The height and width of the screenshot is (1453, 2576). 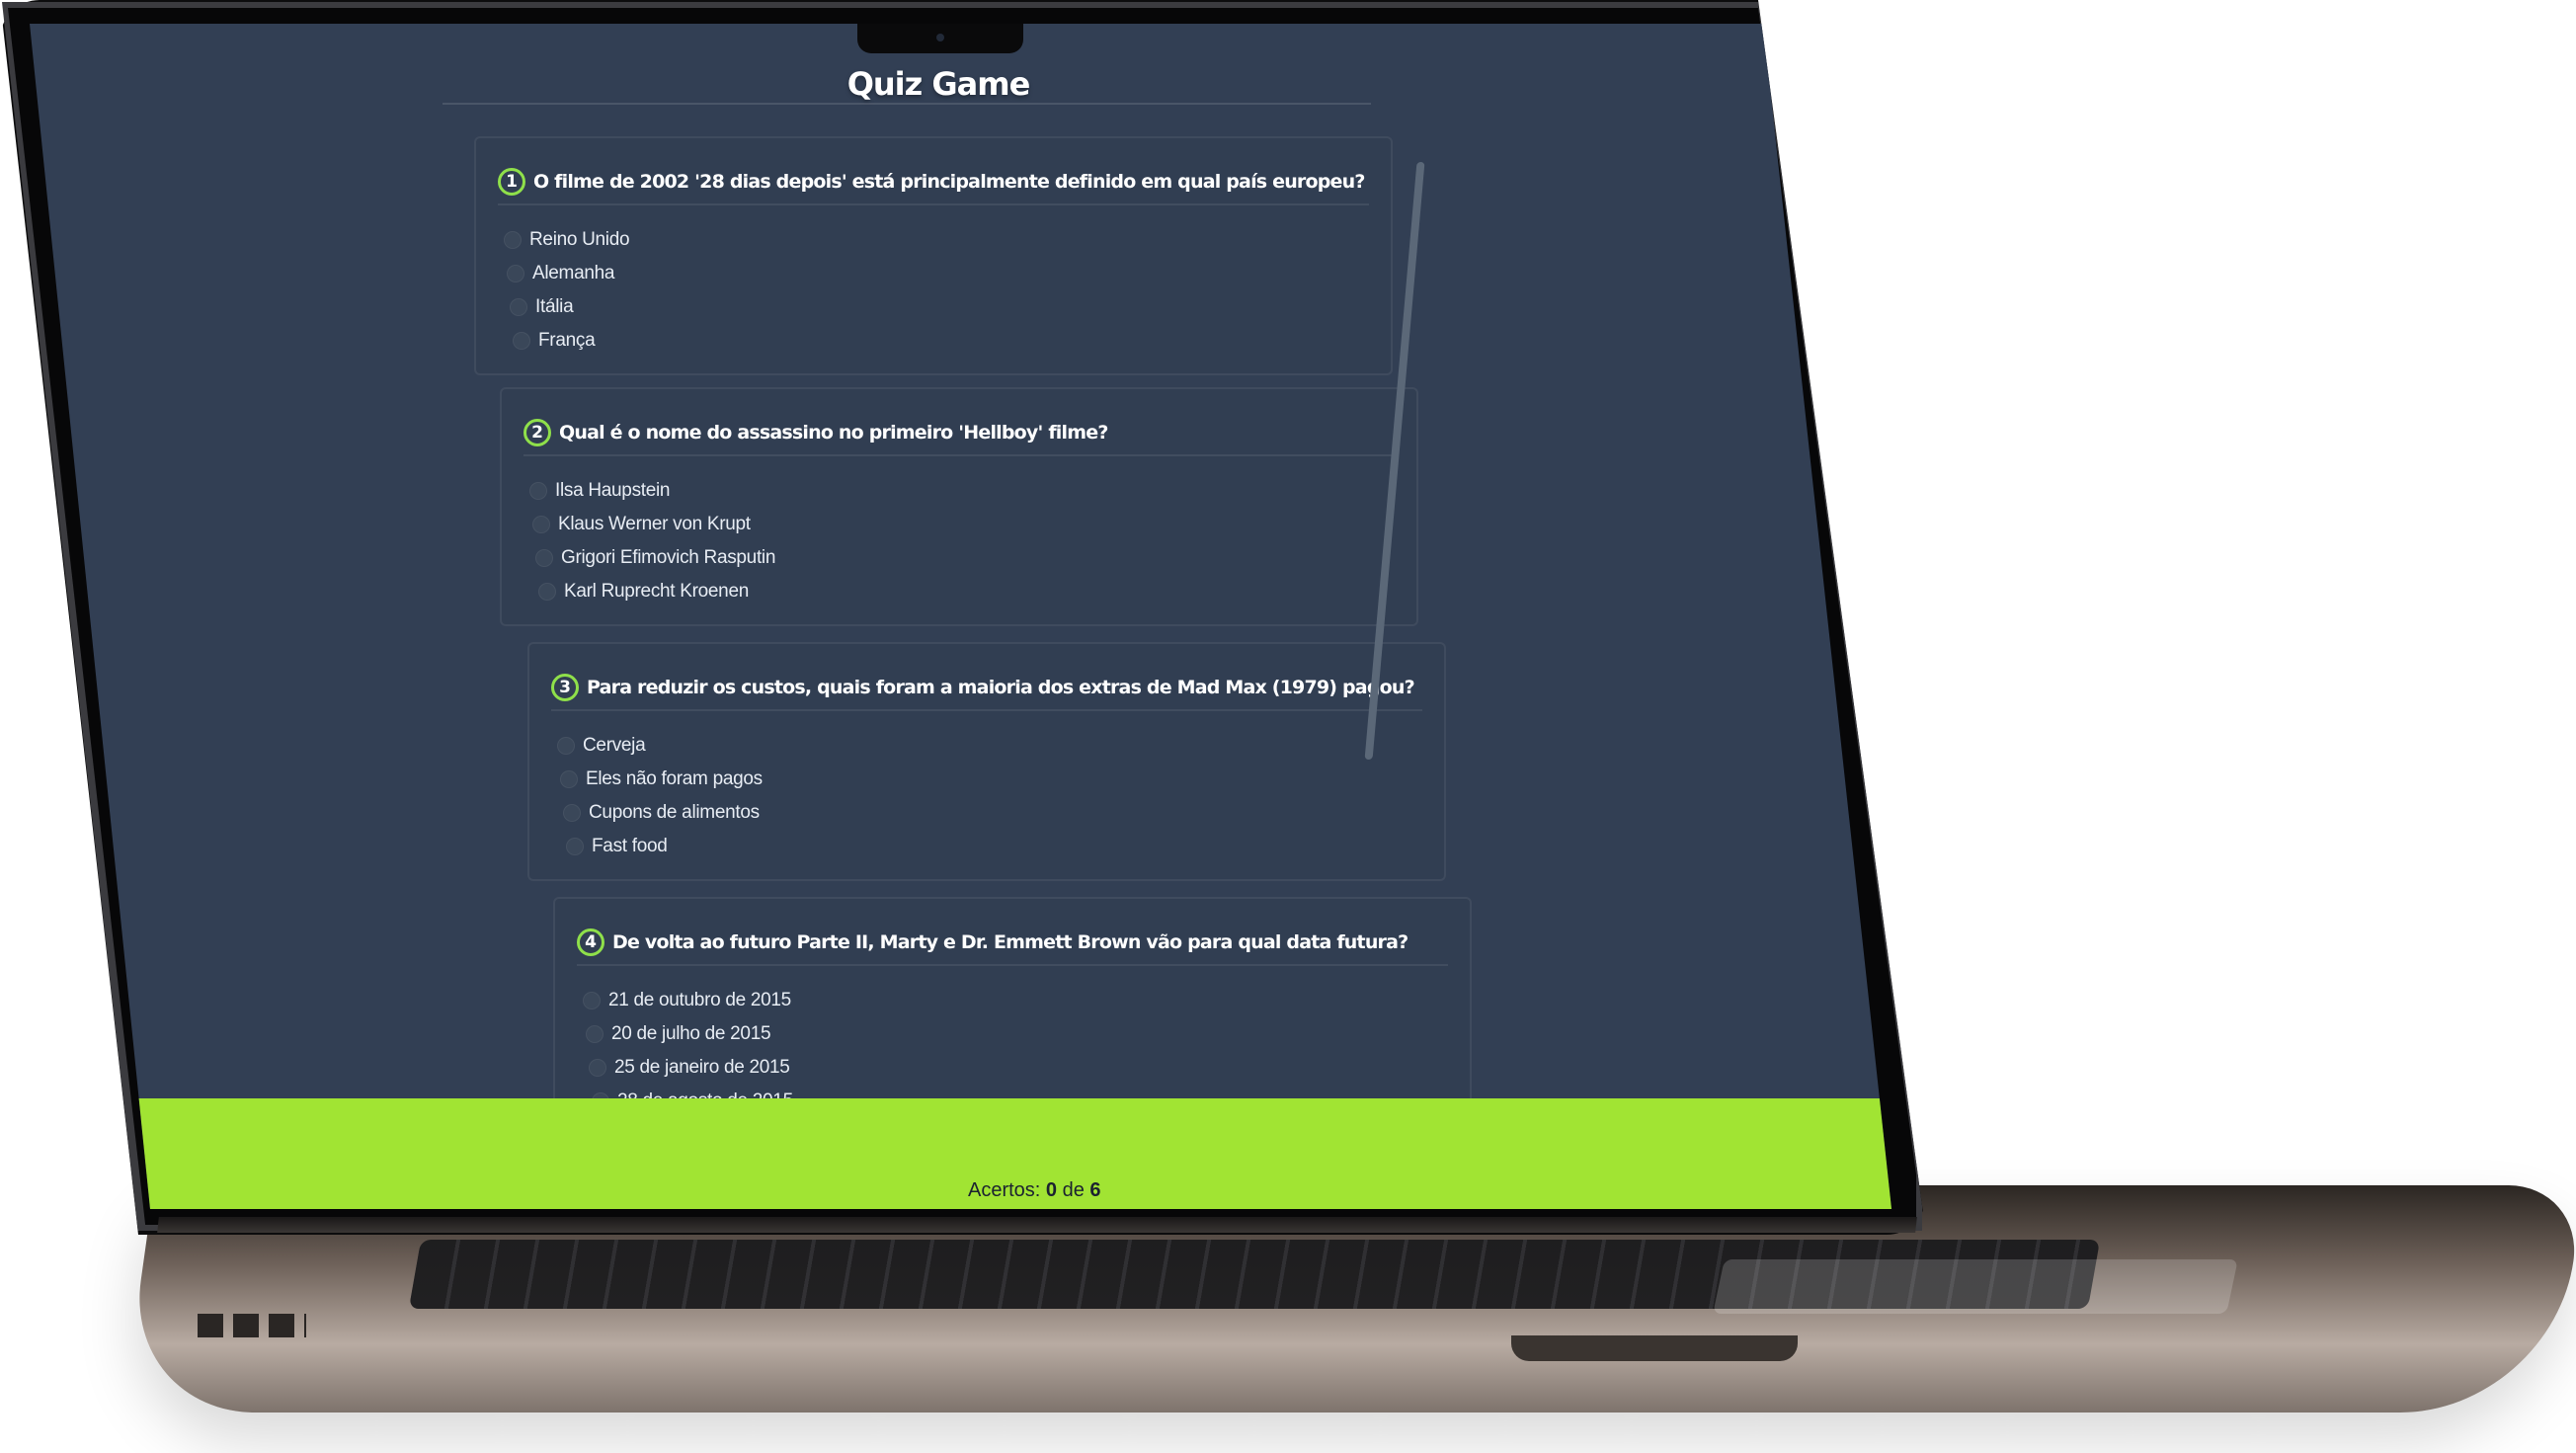 What do you see at coordinates (660, 746) in the screenshot?
I see `answer-option: Cerveja` at bounding box center [660, 746].